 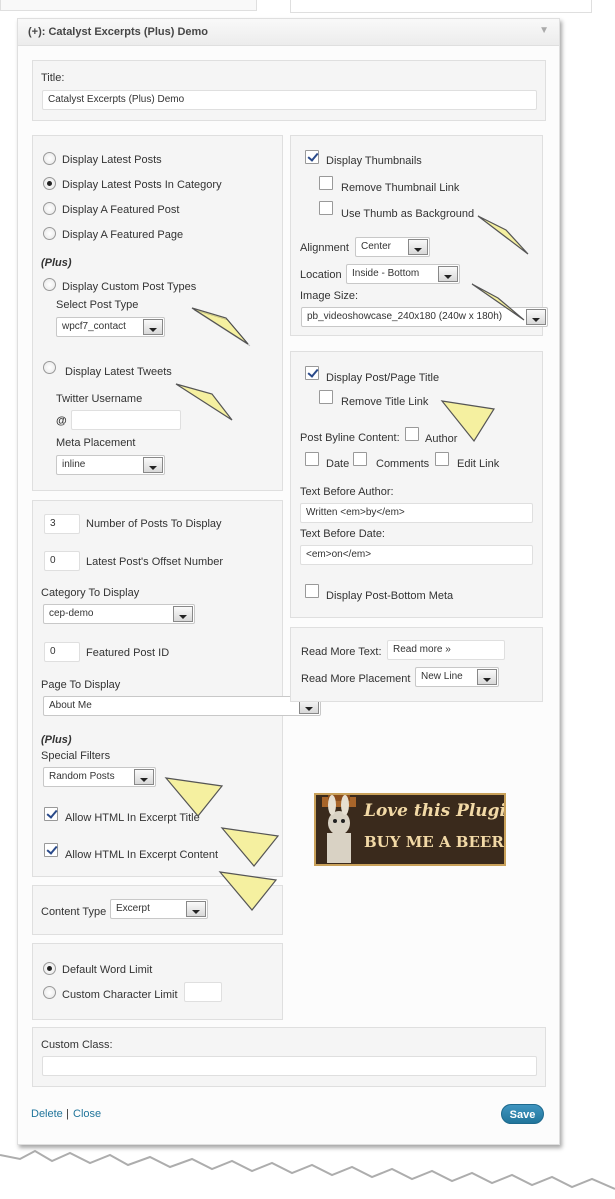 I want to click on custom-class-input, so click(x=289, y=1066).